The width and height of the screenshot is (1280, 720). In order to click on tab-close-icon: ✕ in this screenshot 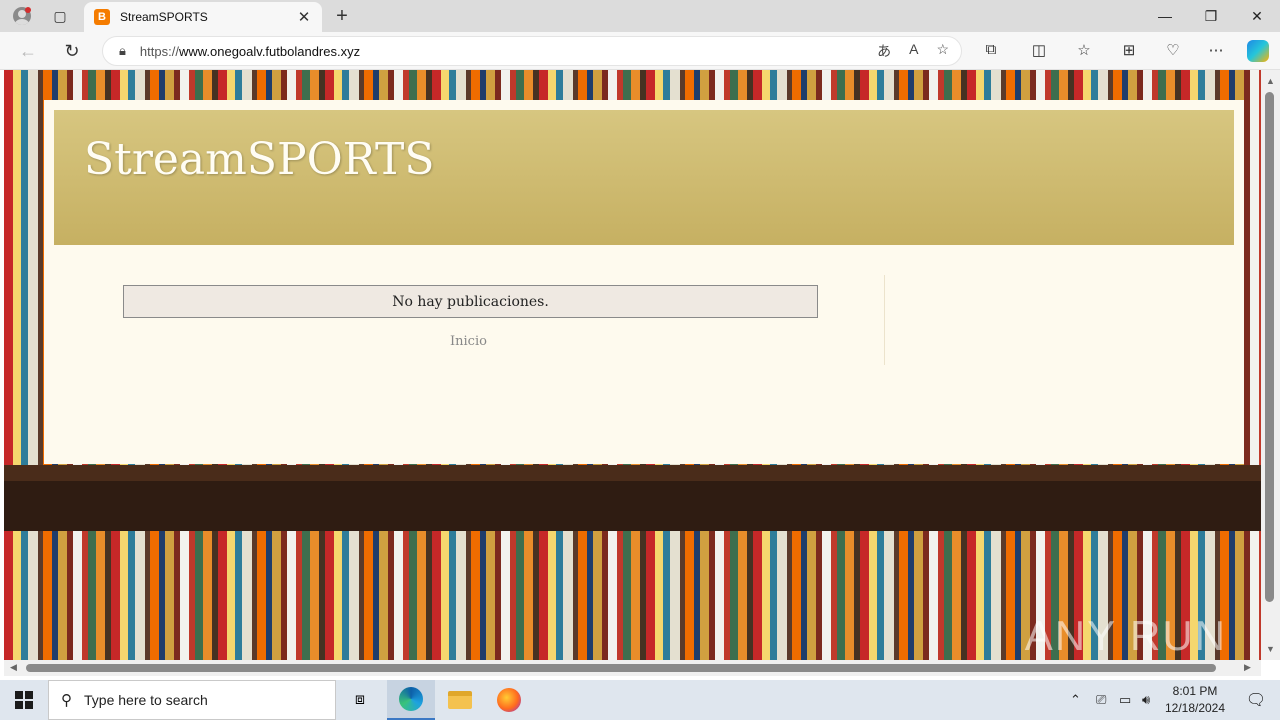, I will do `click(304, 17)`.